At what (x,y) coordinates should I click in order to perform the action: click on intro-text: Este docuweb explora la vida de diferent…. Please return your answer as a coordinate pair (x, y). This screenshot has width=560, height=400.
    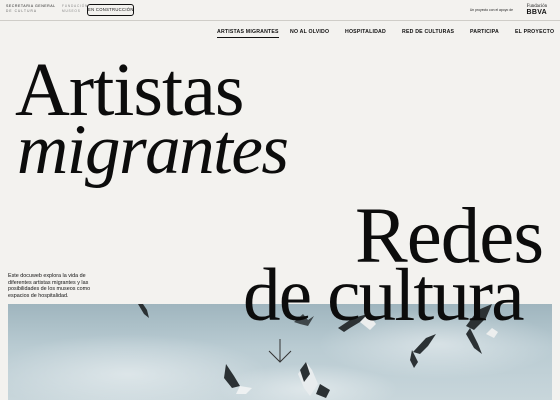
    Looking at the image, I should click on (49, 286).